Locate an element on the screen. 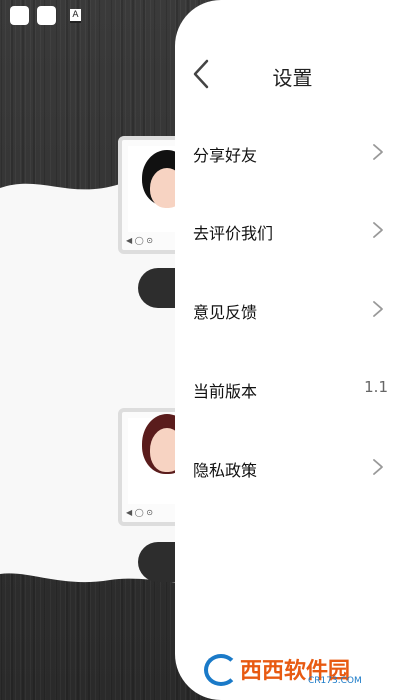 The width and height of the screenshot is (400, 700). menu-item-label: 去评价我们 is located at coordinates (233, 233).